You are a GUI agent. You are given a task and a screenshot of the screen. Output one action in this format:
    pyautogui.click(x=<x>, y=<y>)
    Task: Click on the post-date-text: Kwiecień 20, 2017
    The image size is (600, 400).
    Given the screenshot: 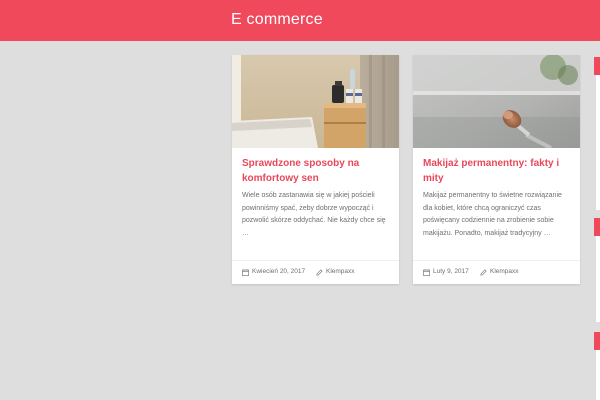 What is the action you would take?
    pyautogui.click(x=279, y=271)
    